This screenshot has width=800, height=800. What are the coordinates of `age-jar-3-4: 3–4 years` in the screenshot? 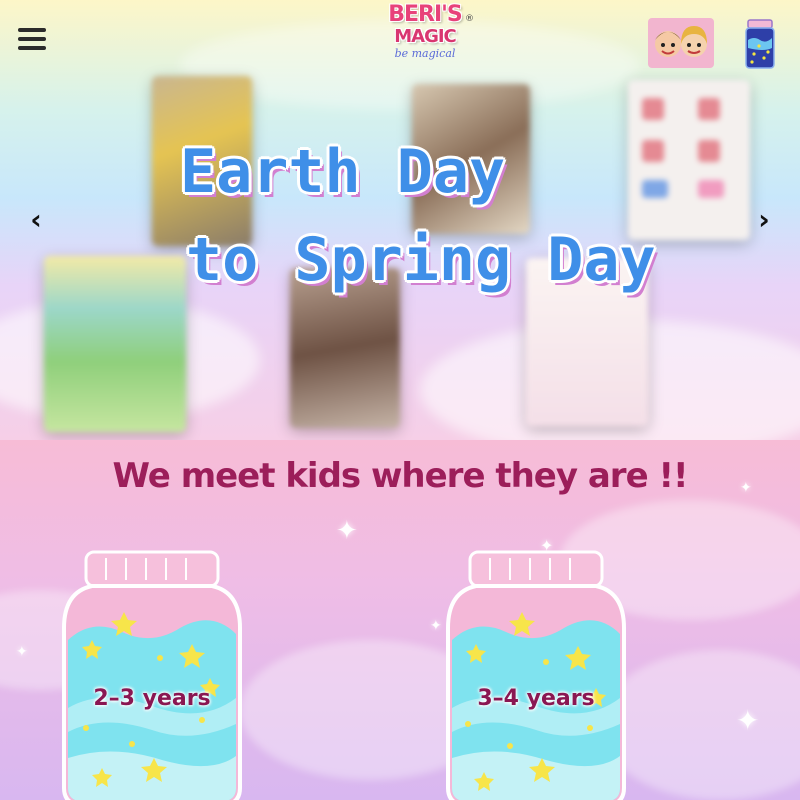 It's located at (536, 674).